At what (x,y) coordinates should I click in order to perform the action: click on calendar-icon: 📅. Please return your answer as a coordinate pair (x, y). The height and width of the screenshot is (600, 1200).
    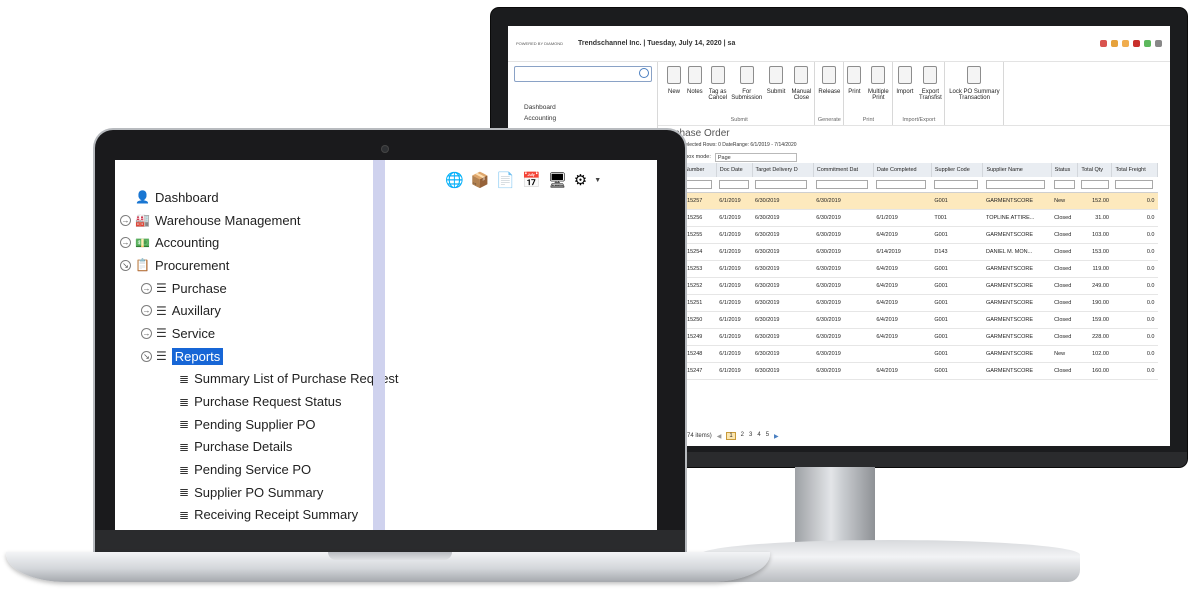
    Looking at the image, I should click on (531, 181).